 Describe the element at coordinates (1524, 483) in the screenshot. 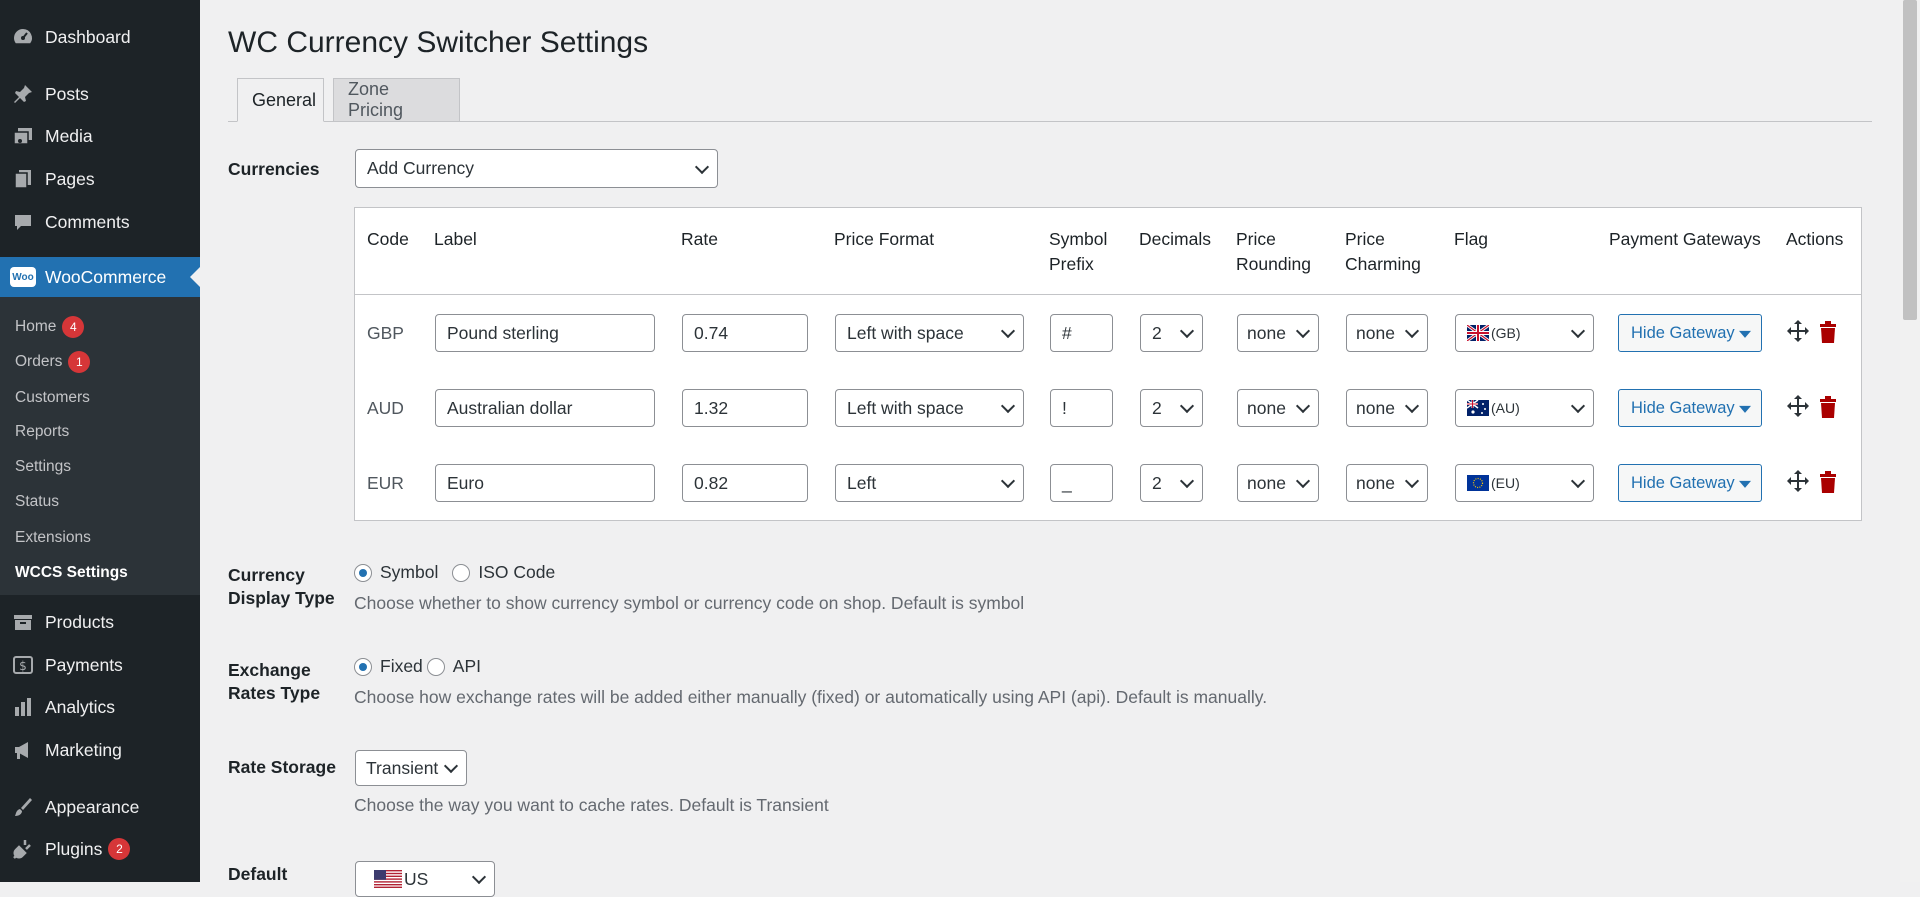

I see `flag-select: (EU)` at that location.